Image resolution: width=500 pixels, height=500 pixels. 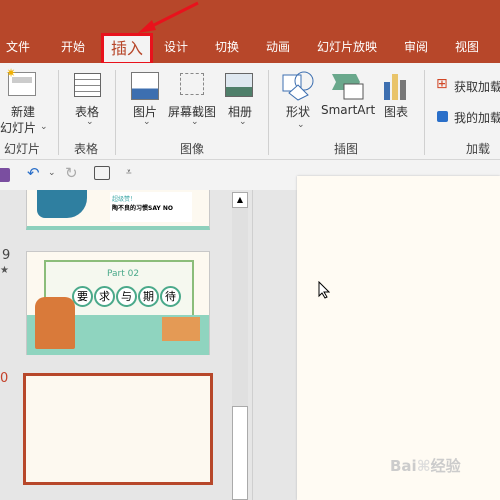 I want to click on undo-icon: ↶, so click(x=33, y=173).